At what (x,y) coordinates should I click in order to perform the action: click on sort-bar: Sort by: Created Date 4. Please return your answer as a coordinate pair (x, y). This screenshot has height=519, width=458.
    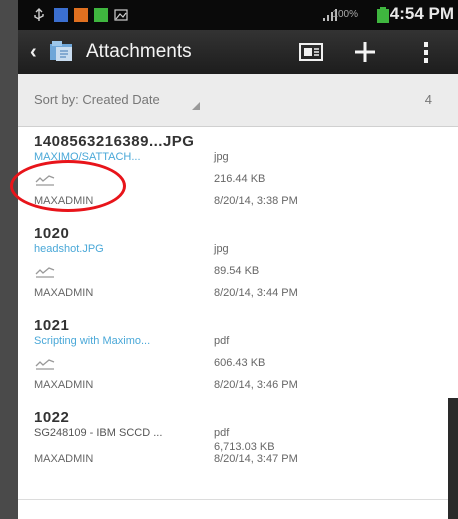
    Looking at the image, I should click on (238, 100).